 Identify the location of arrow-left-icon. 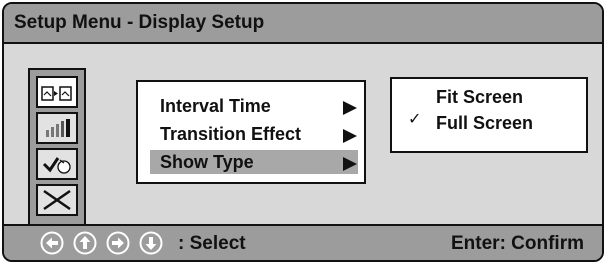
(52, 243).